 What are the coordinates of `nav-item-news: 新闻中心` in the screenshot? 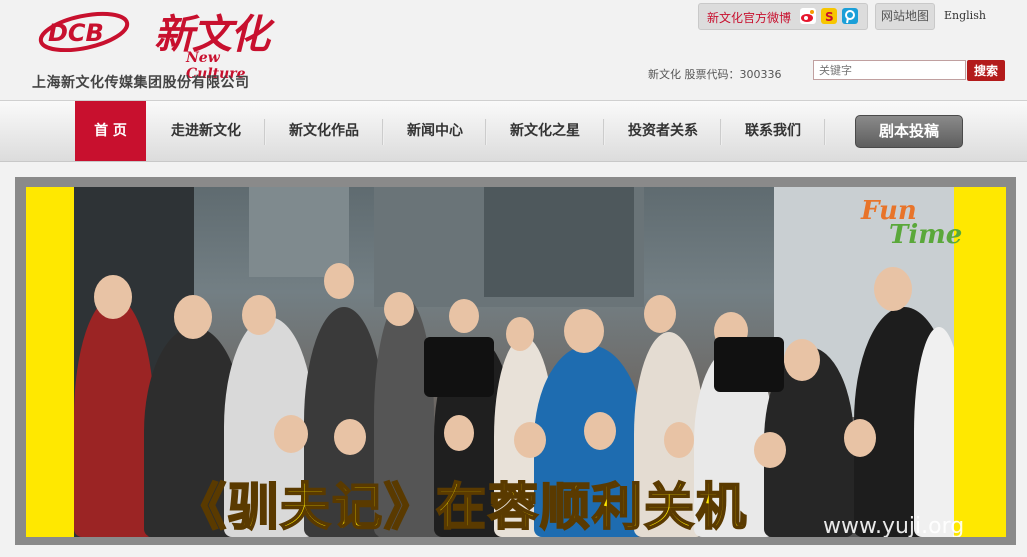 It's located at (435, 131).